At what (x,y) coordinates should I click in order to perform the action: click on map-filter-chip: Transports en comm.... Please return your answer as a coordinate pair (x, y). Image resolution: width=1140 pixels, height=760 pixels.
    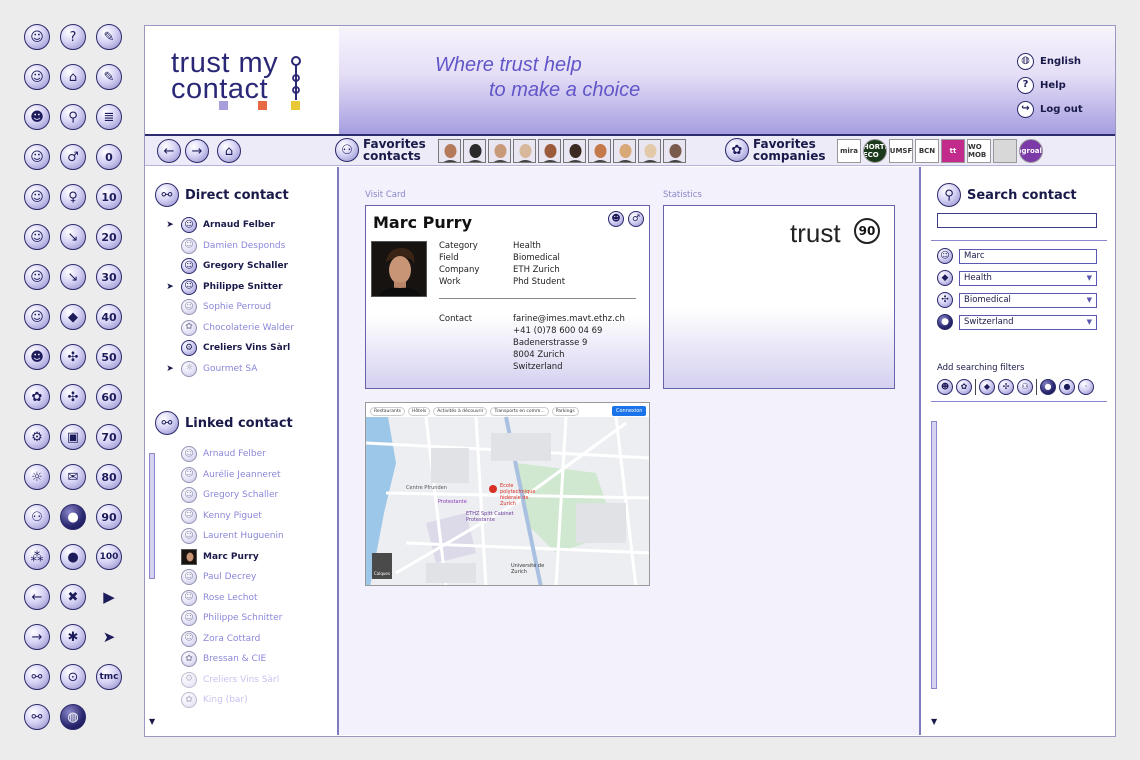
    Looking at the image, I should click on (519, 411).